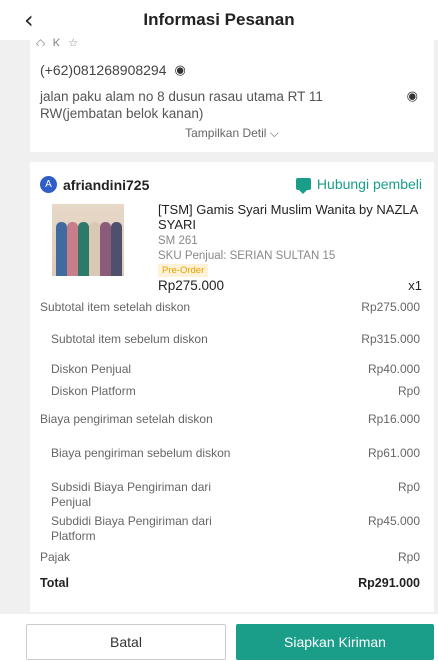  I want to click on summary-value: Rp275.000, so click(390, 307).